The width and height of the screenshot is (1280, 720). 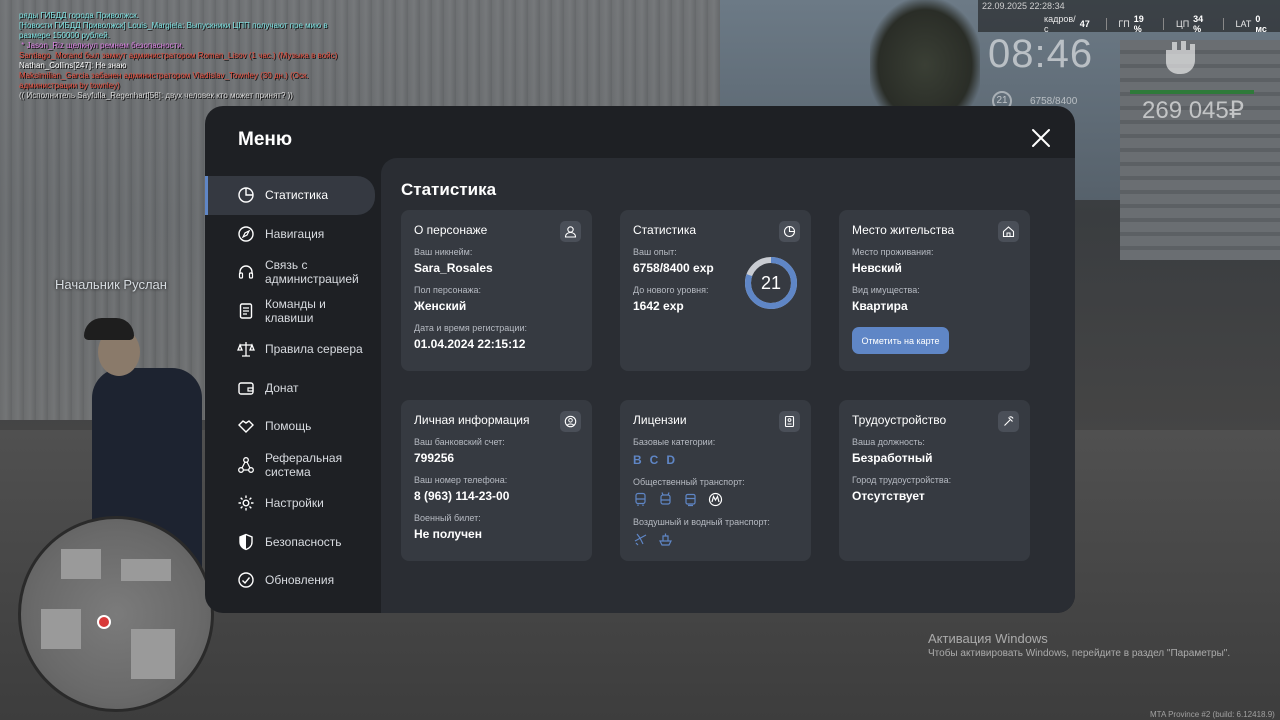 What do you see at coordinates (73, 65) in the screenshot?
I see `chat-line: Nathan_Collins[247]: Не знаю` at bounding box center [73, 65].